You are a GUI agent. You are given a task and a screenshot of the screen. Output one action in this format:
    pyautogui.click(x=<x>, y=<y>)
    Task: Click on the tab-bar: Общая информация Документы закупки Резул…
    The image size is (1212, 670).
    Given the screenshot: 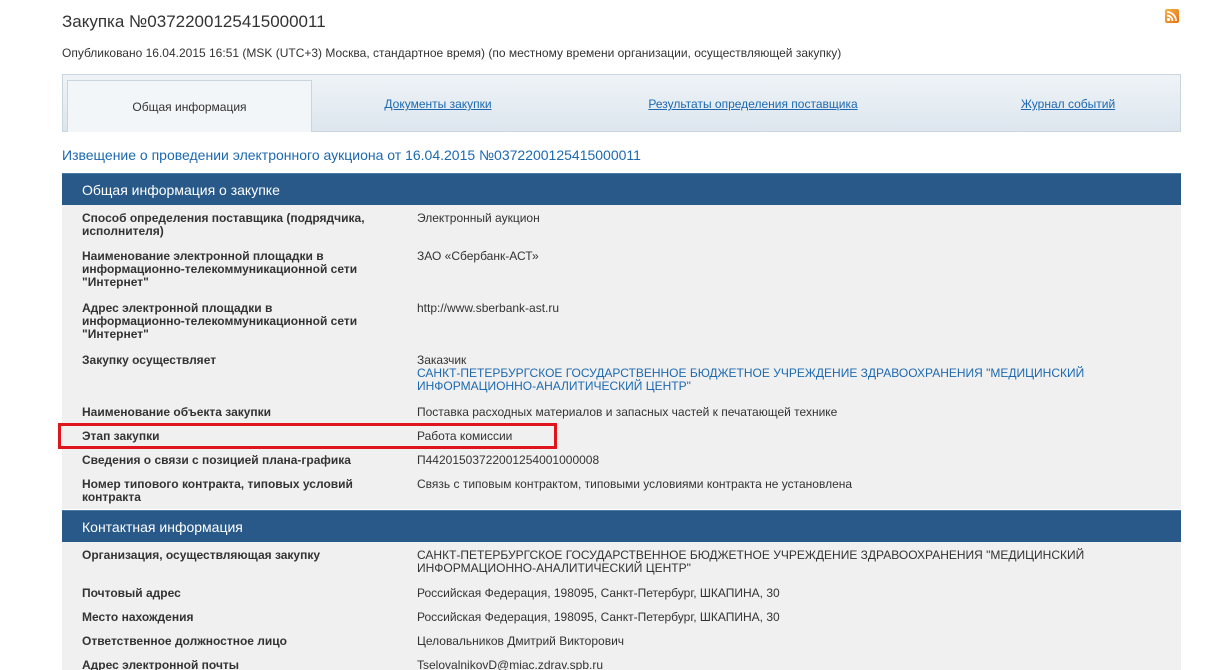 What is the action you would take?
    pyautogui.click(x=621, y=103)
    